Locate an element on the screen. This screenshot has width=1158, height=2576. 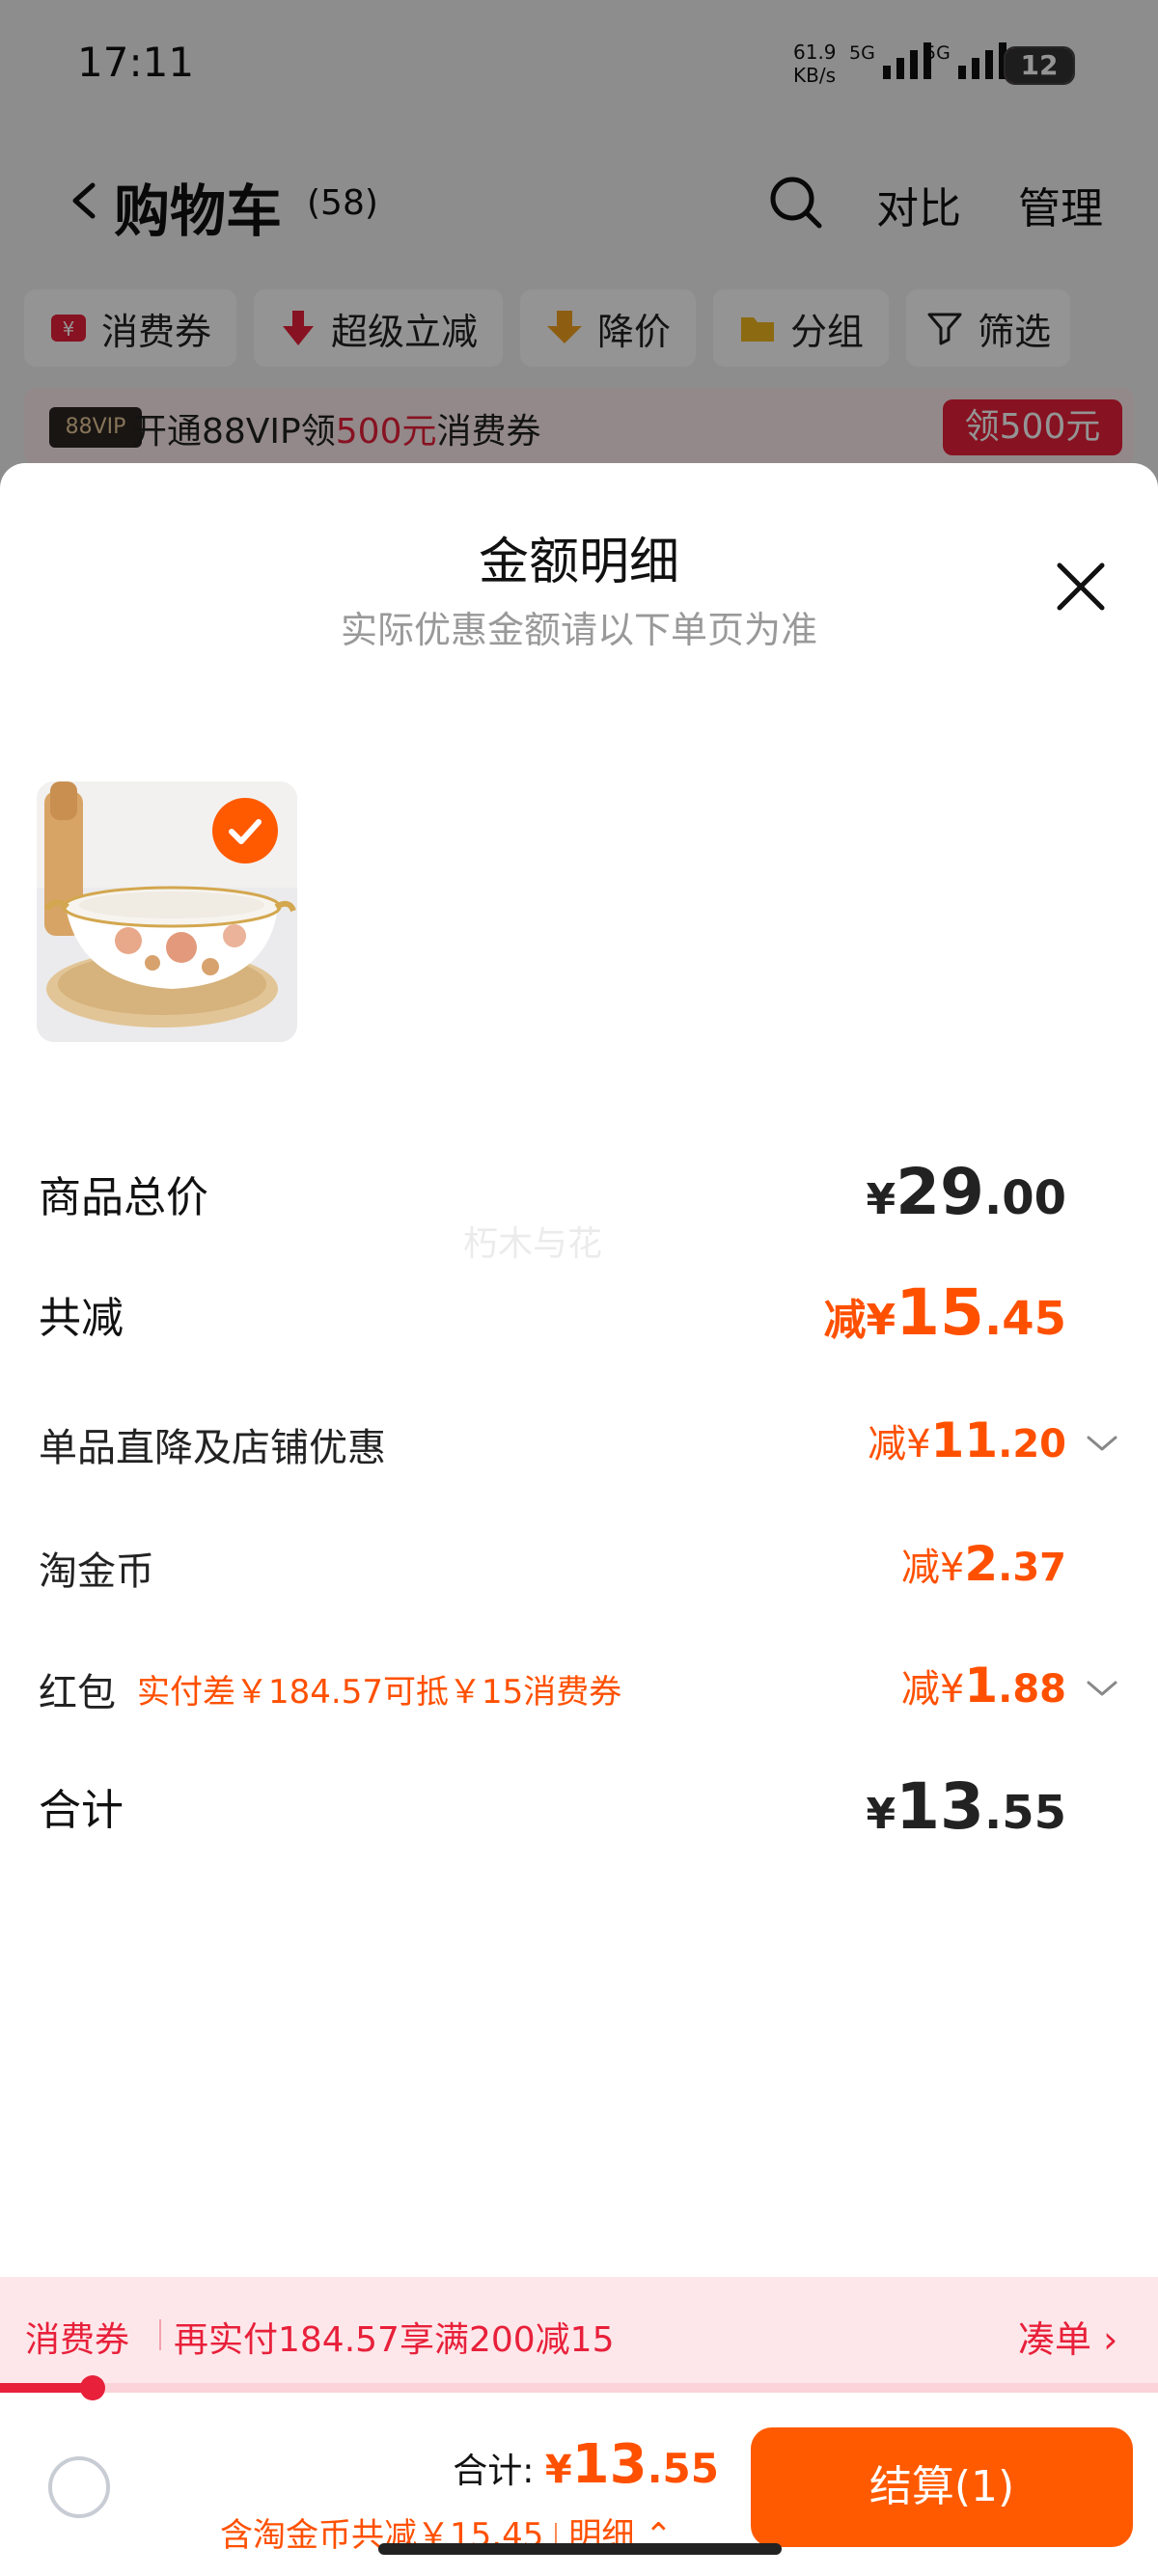
coupon-progress-knob is located at coordinates (92, 2388).